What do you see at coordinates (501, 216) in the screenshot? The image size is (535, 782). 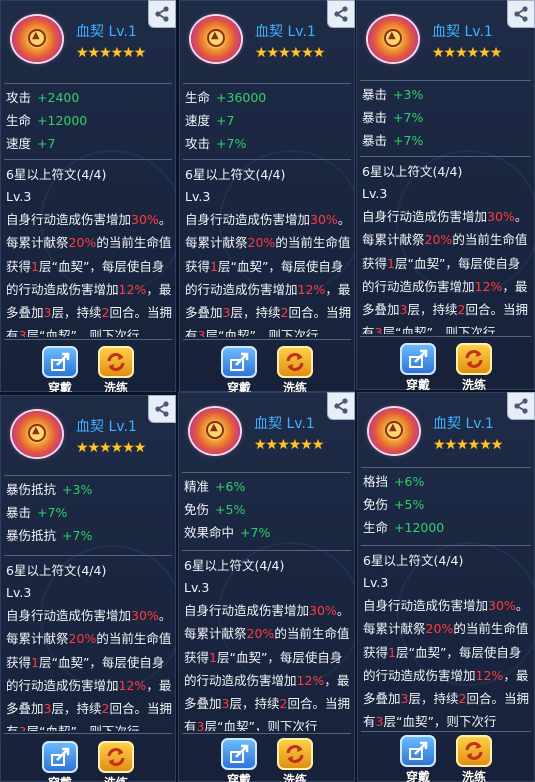 I see `highlight-value: 30%` at bounding box center [501, 216].